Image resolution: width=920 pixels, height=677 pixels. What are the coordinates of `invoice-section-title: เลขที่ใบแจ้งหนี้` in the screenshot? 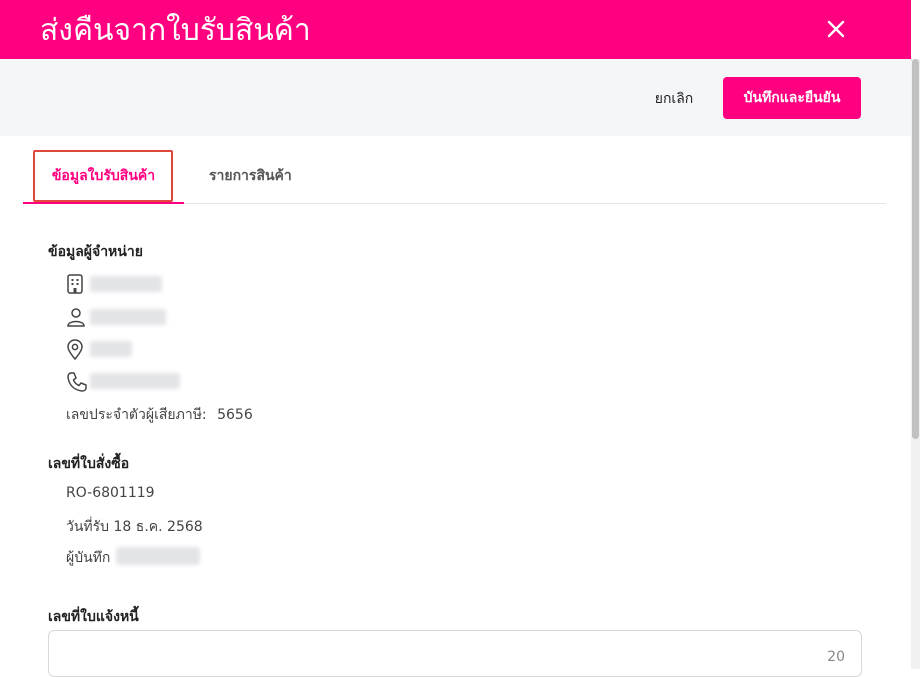 It's located at (93, 617).